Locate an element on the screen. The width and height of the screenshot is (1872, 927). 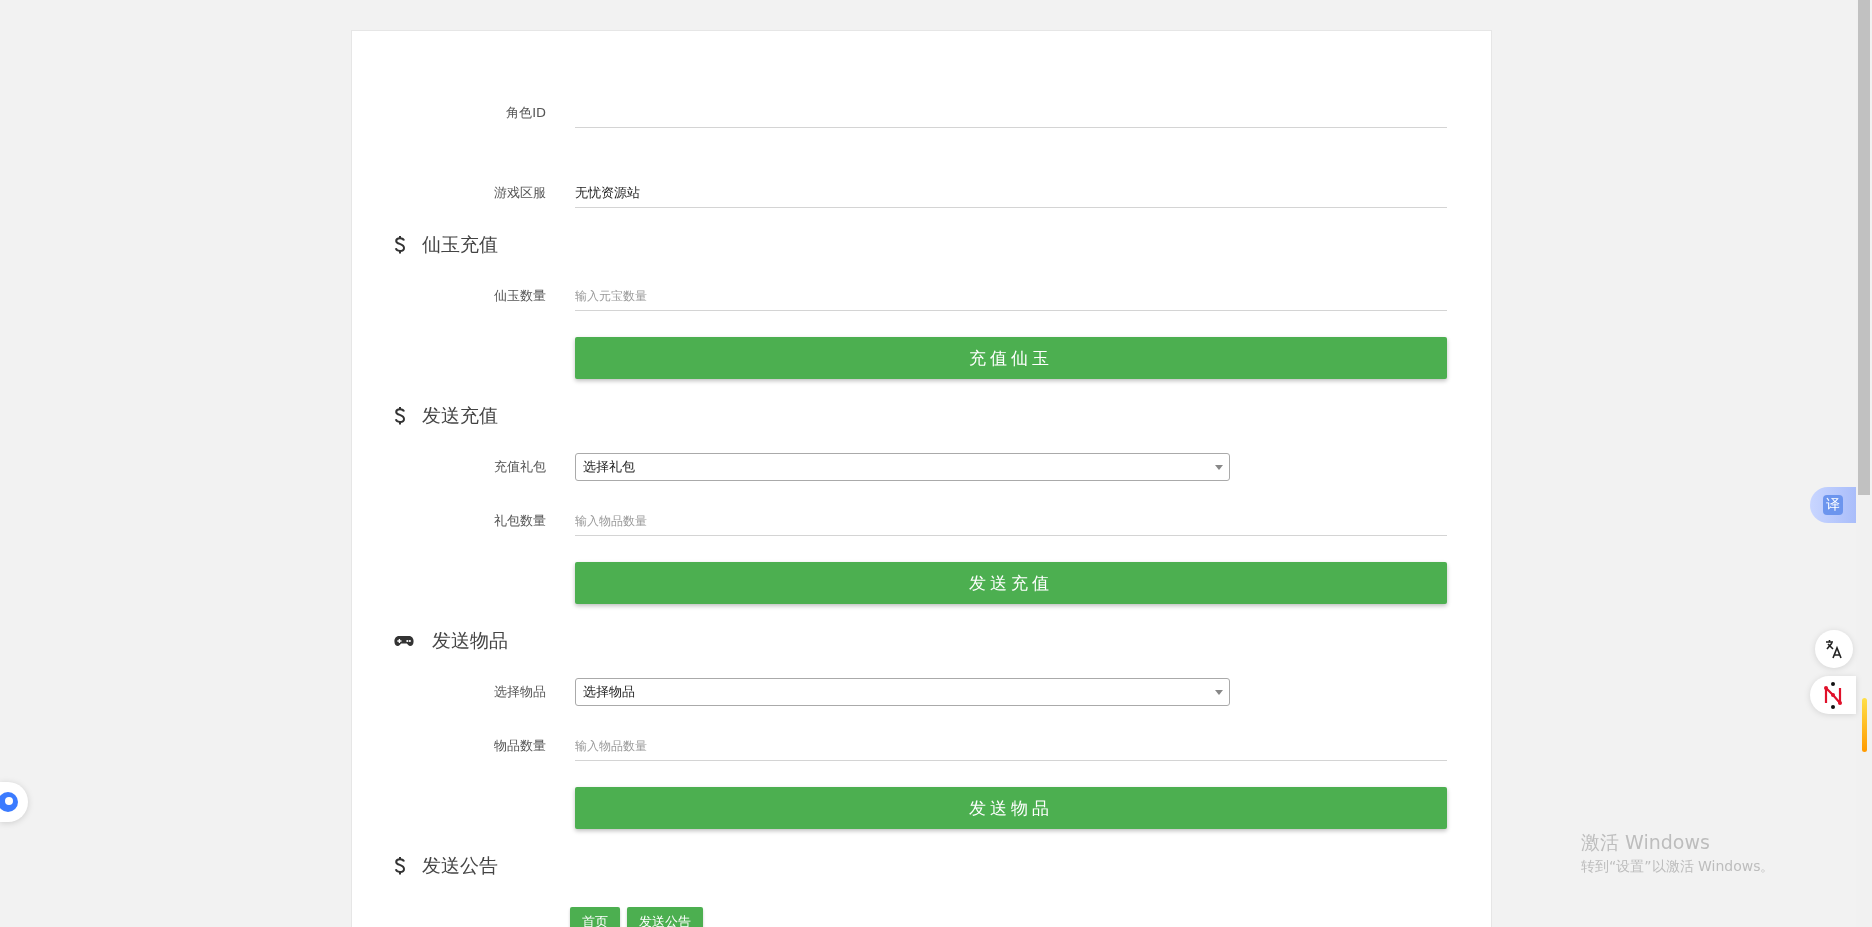
section-title: 发送物品 is located at coordinates (470, 640).